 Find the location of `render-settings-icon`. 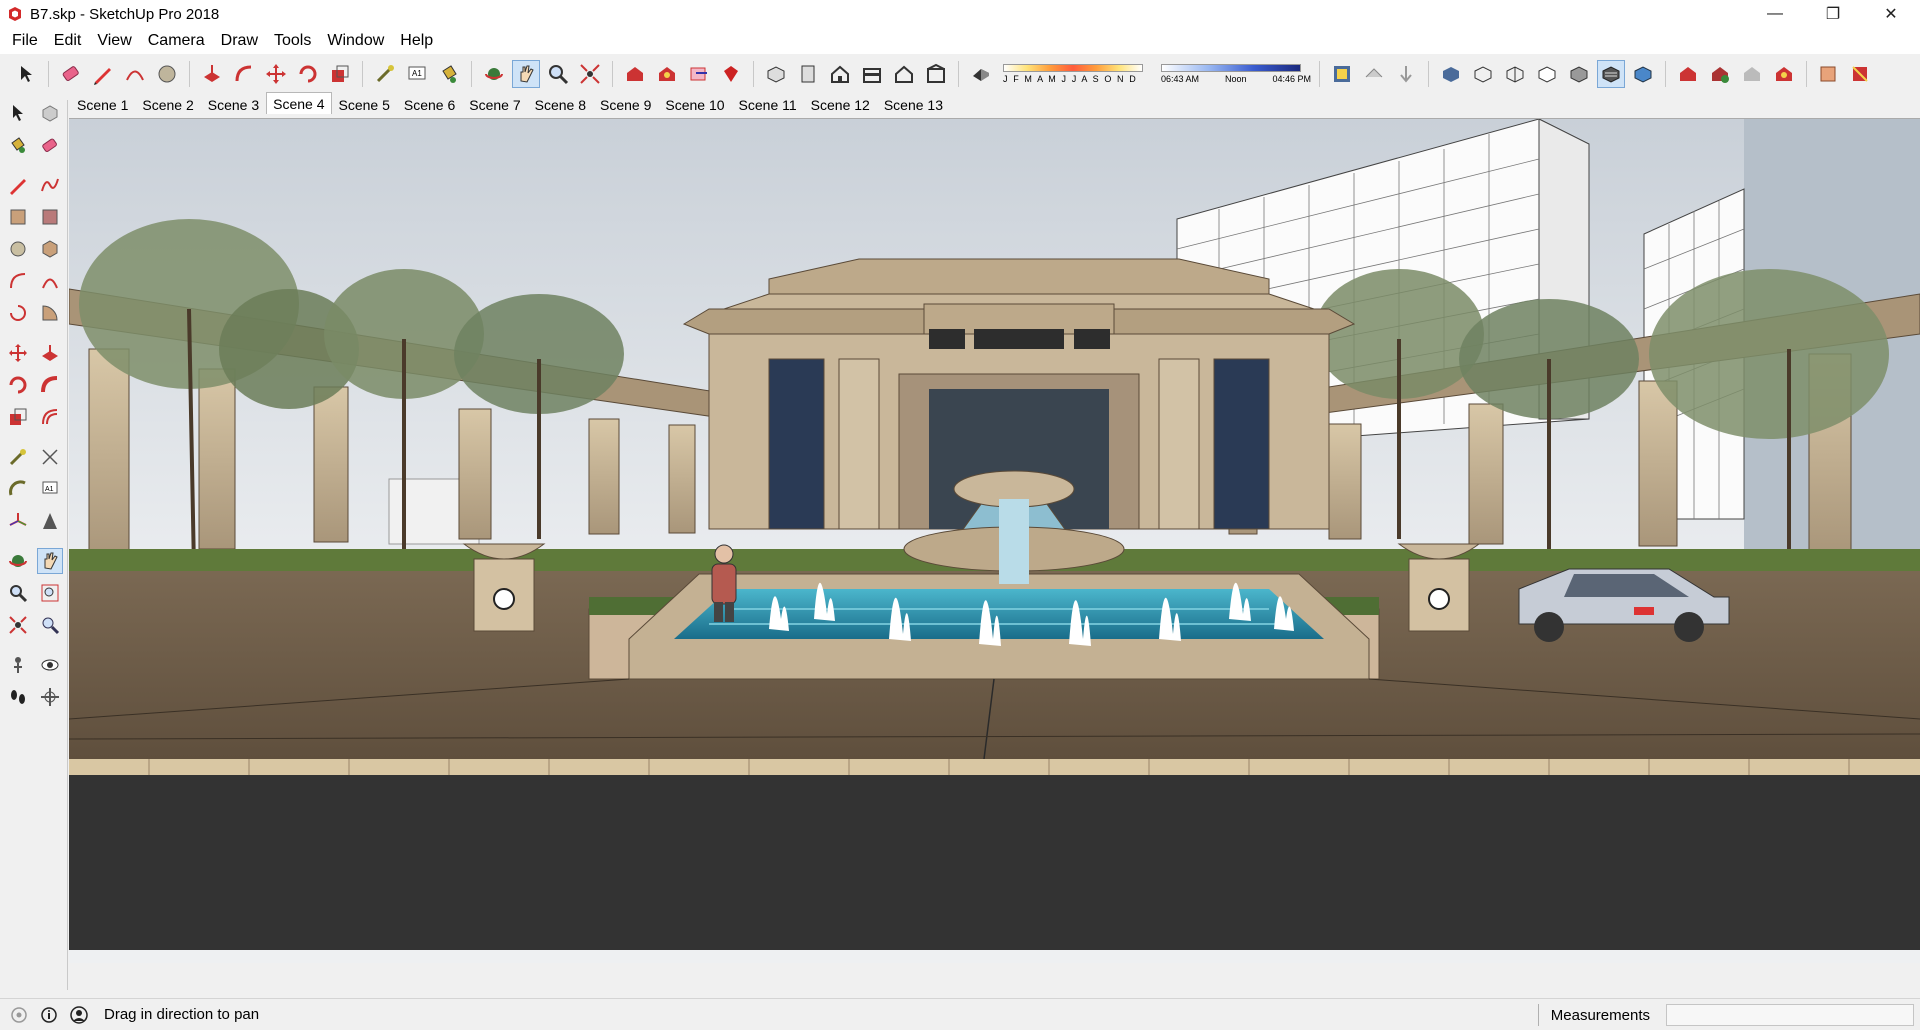

render-settings-icon is located at coordinates (1720, 74).